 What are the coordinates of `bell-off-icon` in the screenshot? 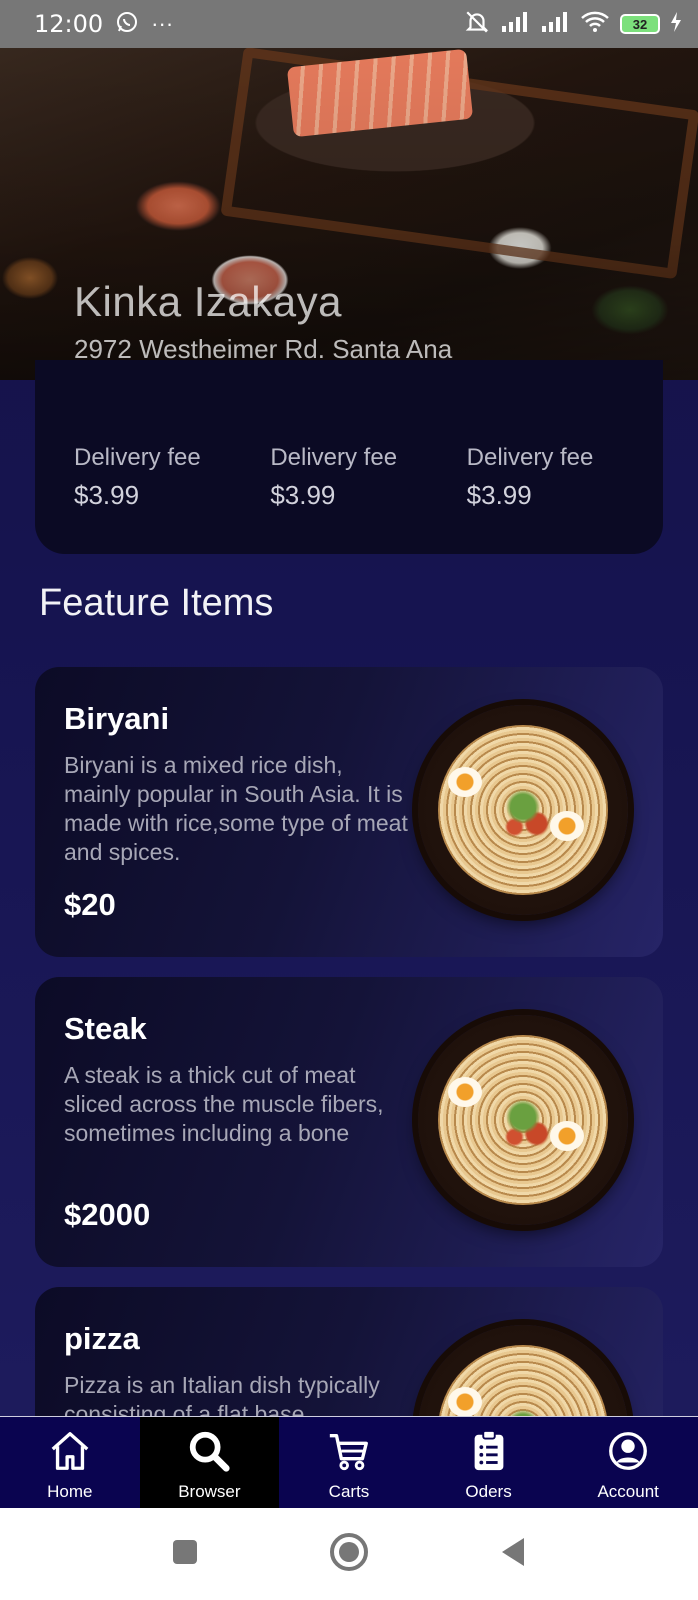 It's located at (477, 24).